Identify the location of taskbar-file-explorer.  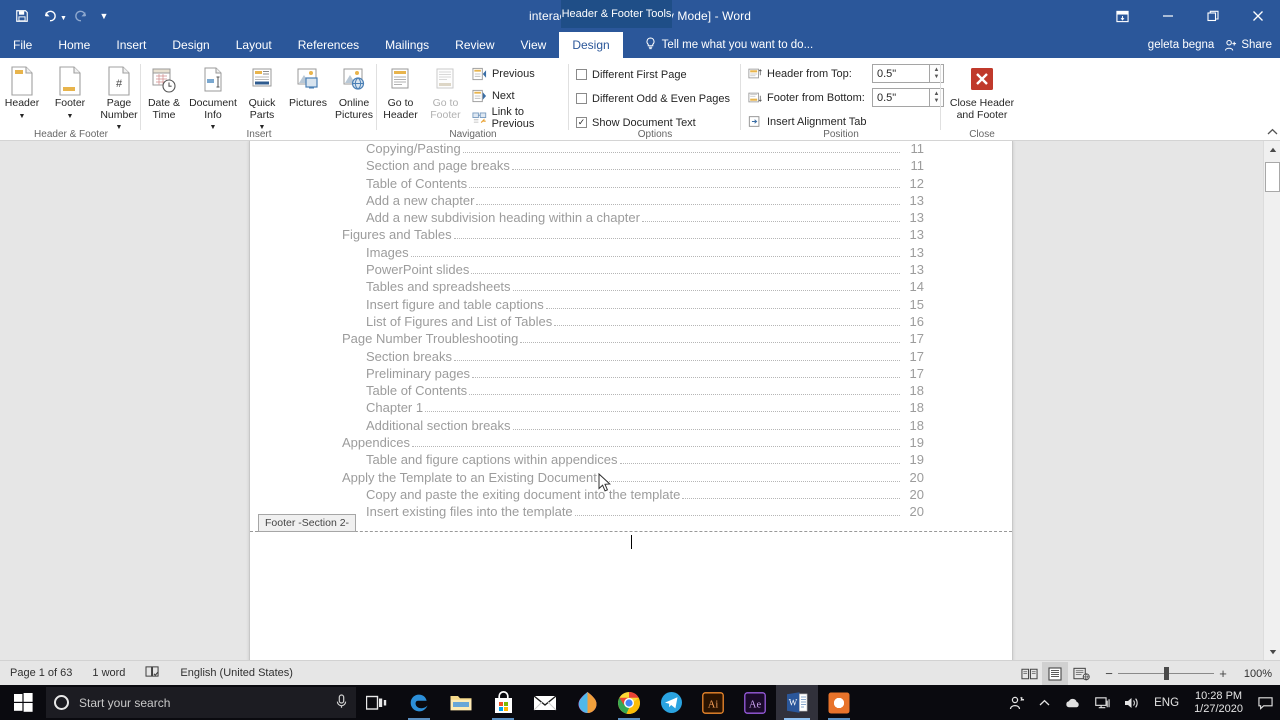
(461, 702).